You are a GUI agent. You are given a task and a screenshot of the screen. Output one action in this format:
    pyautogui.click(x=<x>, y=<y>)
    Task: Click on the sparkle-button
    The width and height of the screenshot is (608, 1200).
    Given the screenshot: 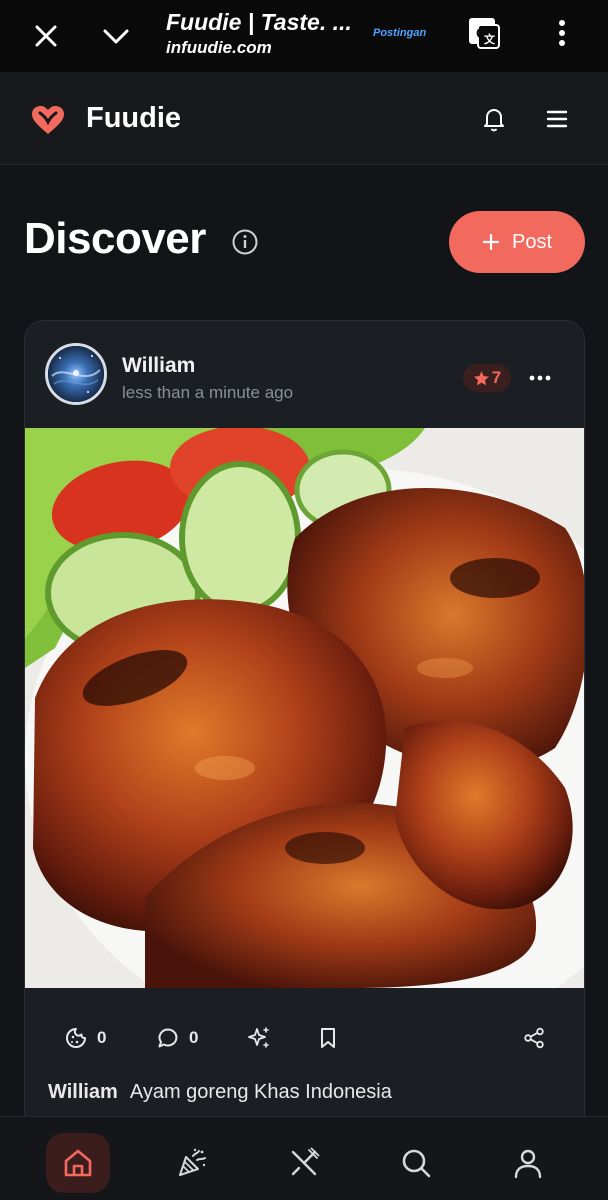 What is the action you would take?
    pyautogui.click(x=259, y=1038)
    